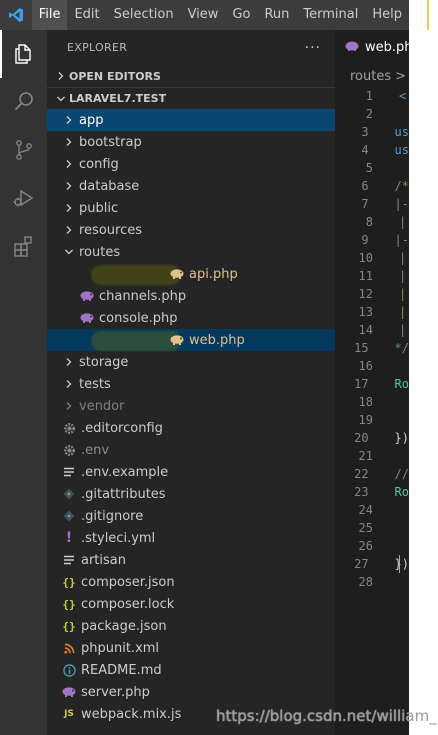  I want to click on tree-item: web.php, so click(191, 340).